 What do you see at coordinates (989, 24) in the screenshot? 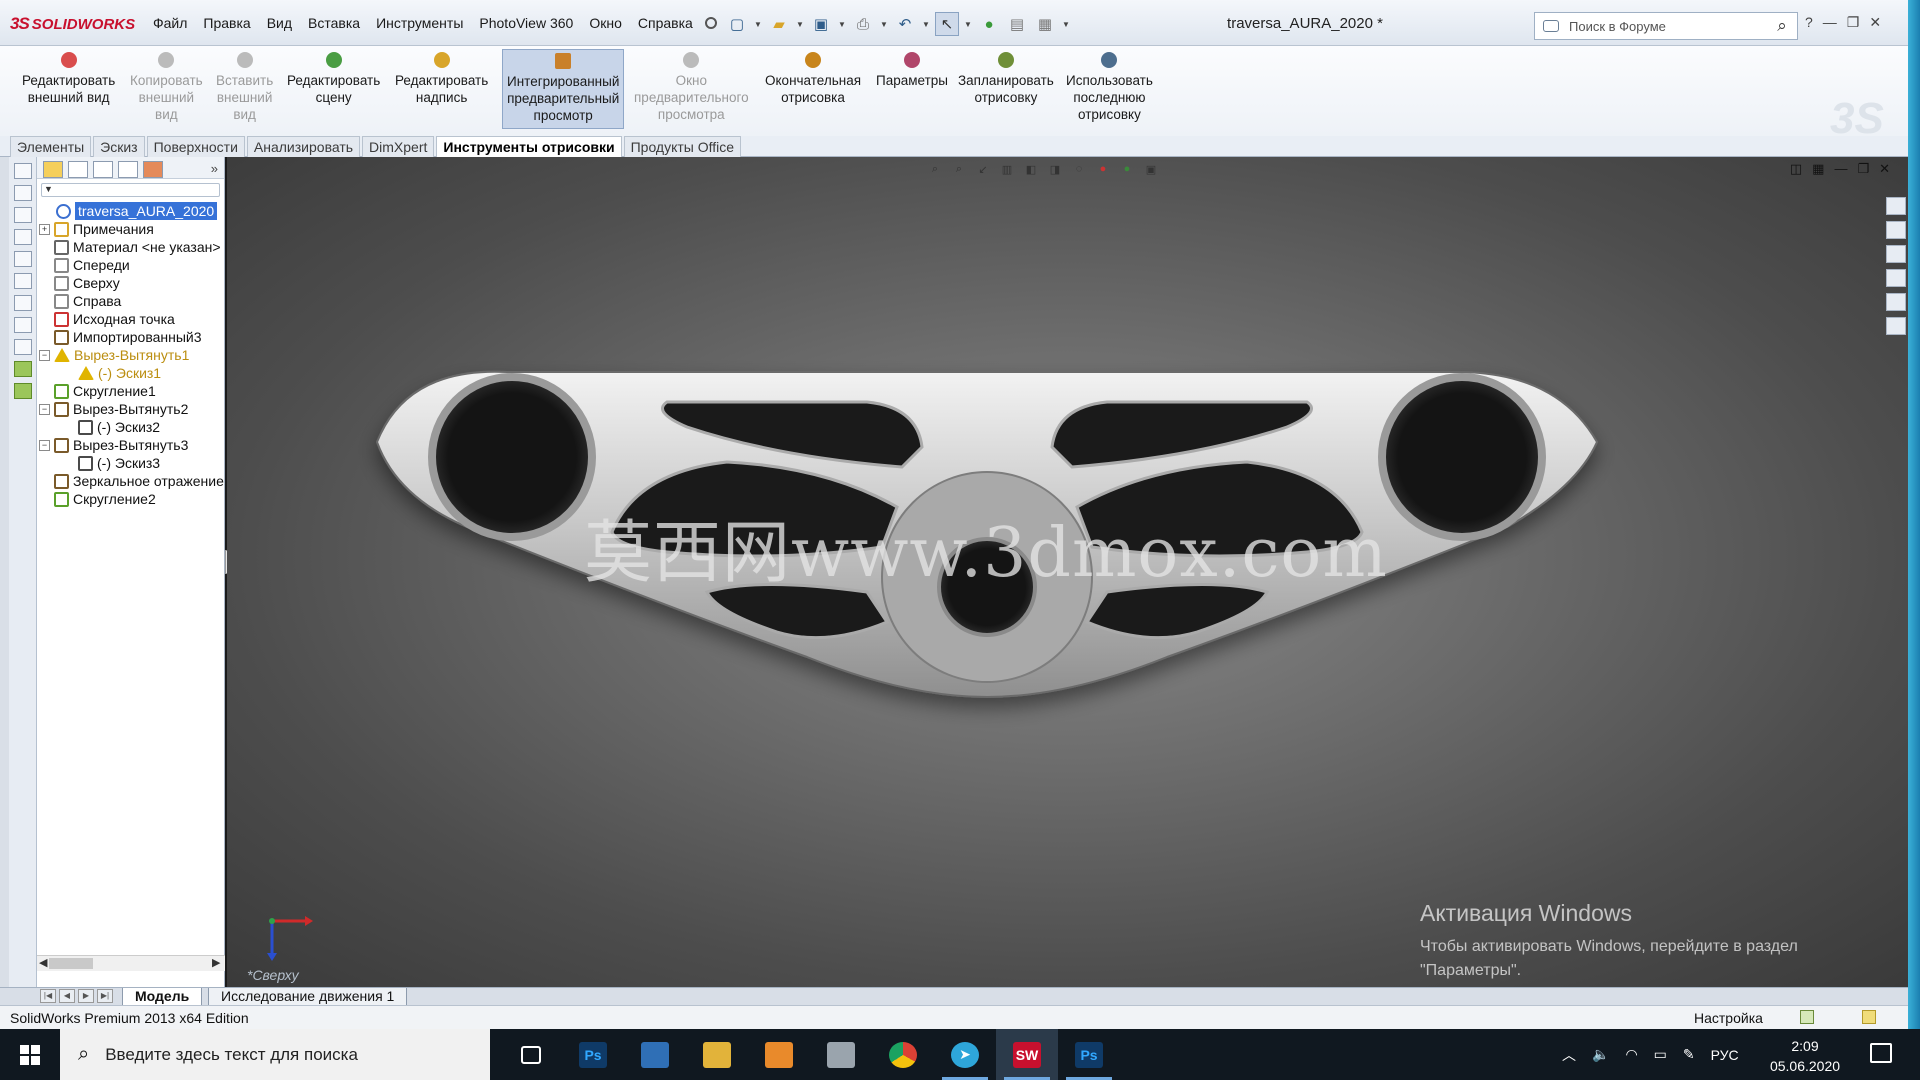
I see `rebuild-traffic-light-icon: ●` at bounding box center [989, 24].